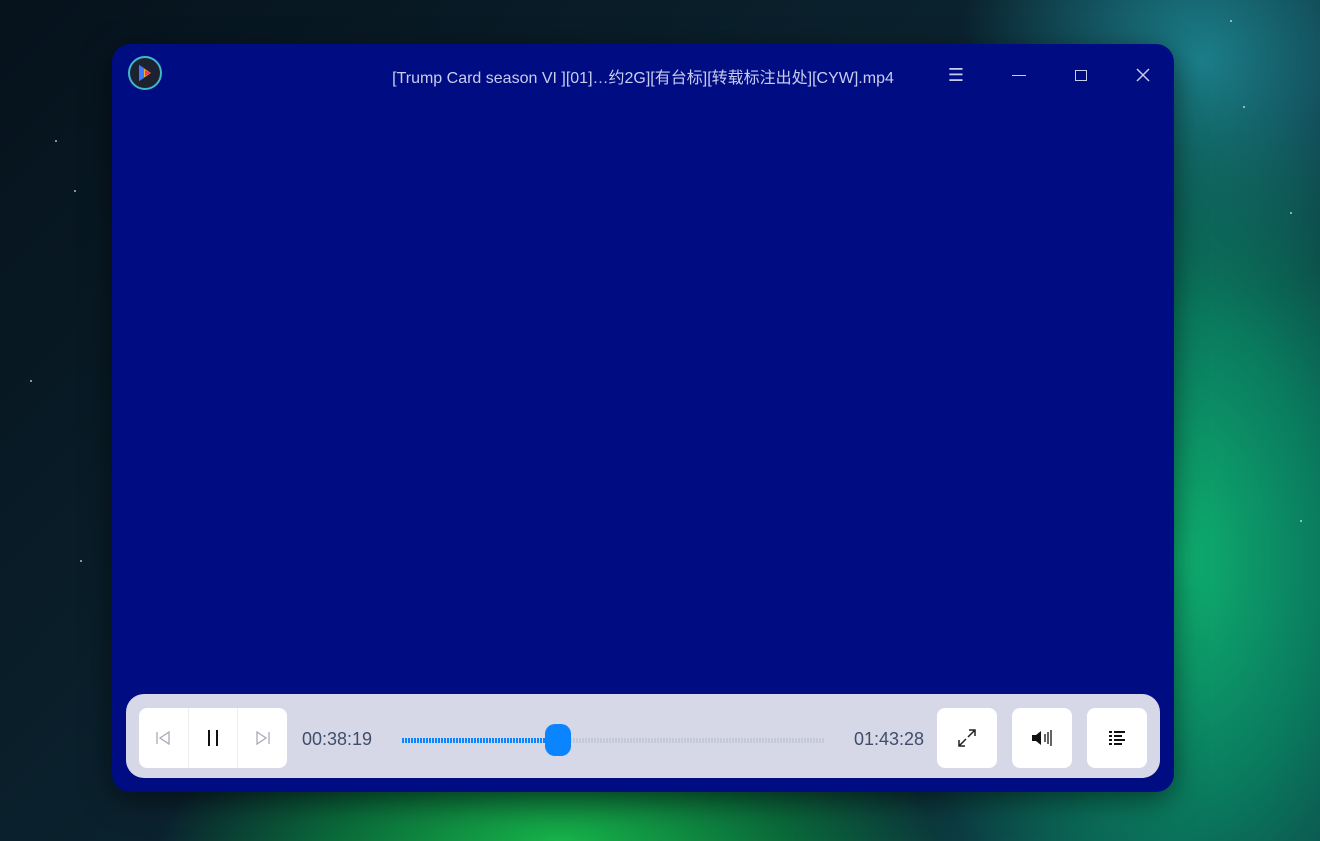 The image size is (1320, 841). What do you see at coordinates (613, 740) in the screenshot?
I see `progress-slider` at bounding box center [613, 740].